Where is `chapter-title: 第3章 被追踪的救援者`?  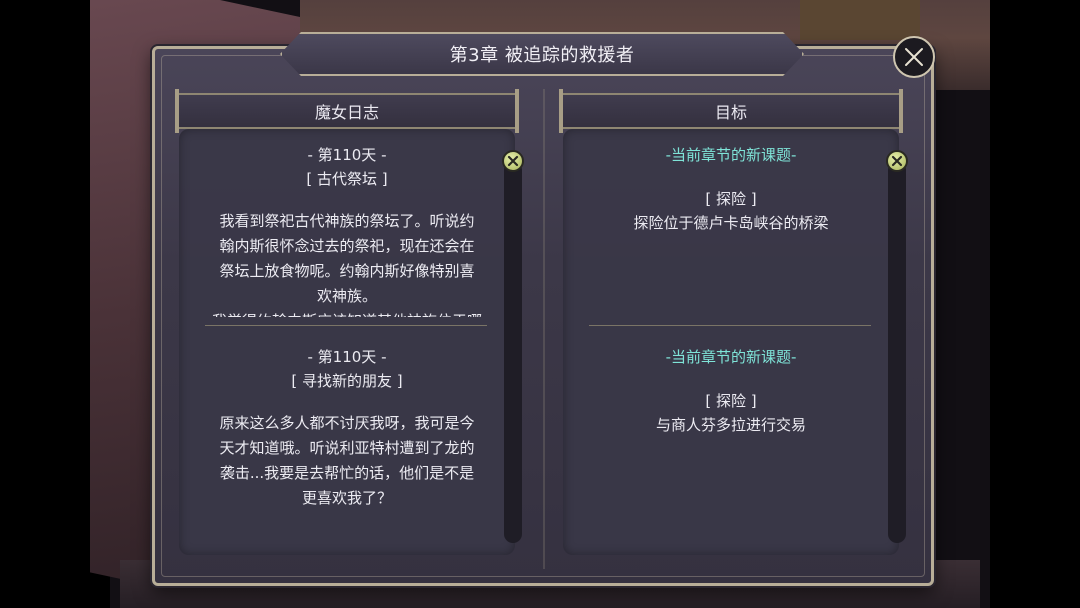 chapter-title: 第3章 被追踪的救援者 is located at coordinates (542, 55).